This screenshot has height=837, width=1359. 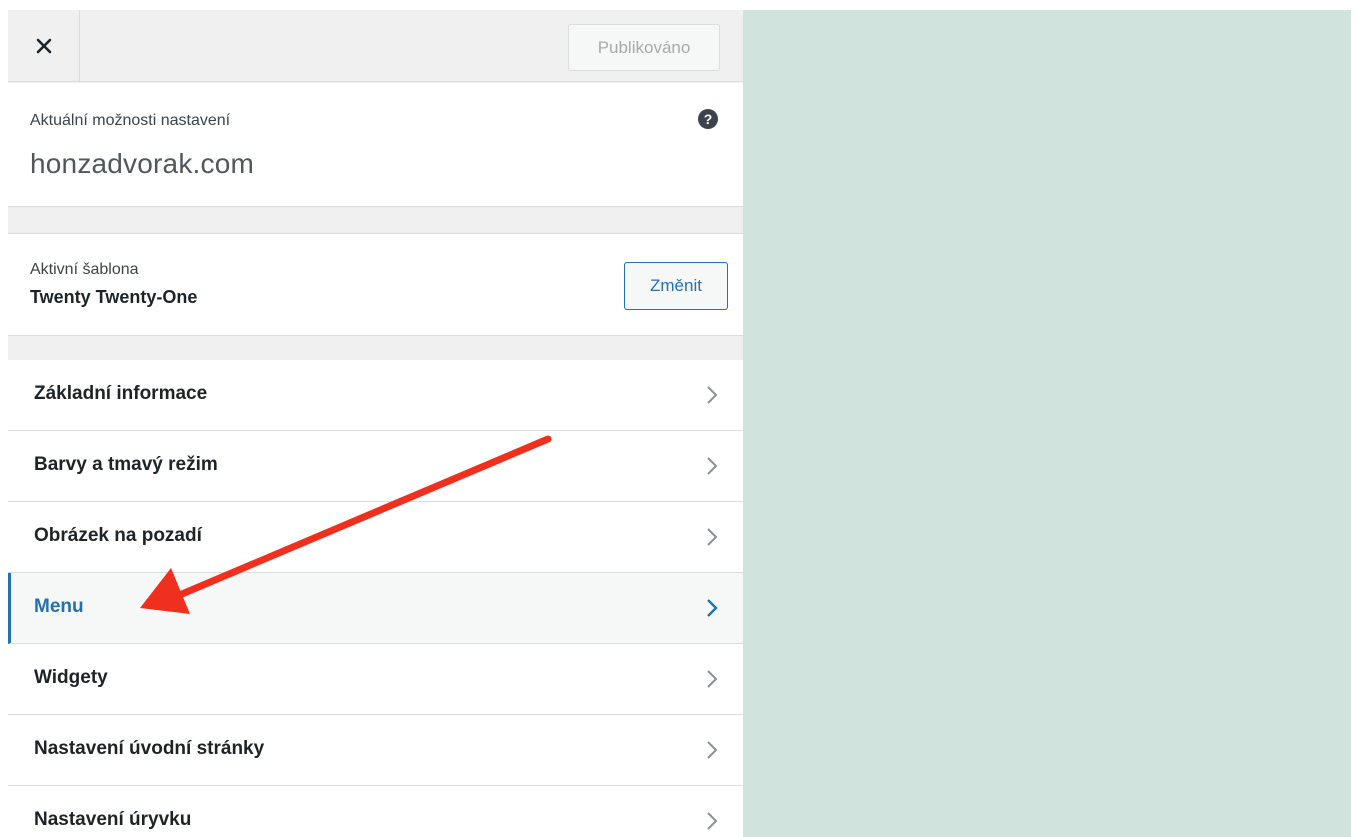 What do you see at coordinates (708, 119) in the screenshot?
I see `help-icon: ?` at bounding box center [708, 119].